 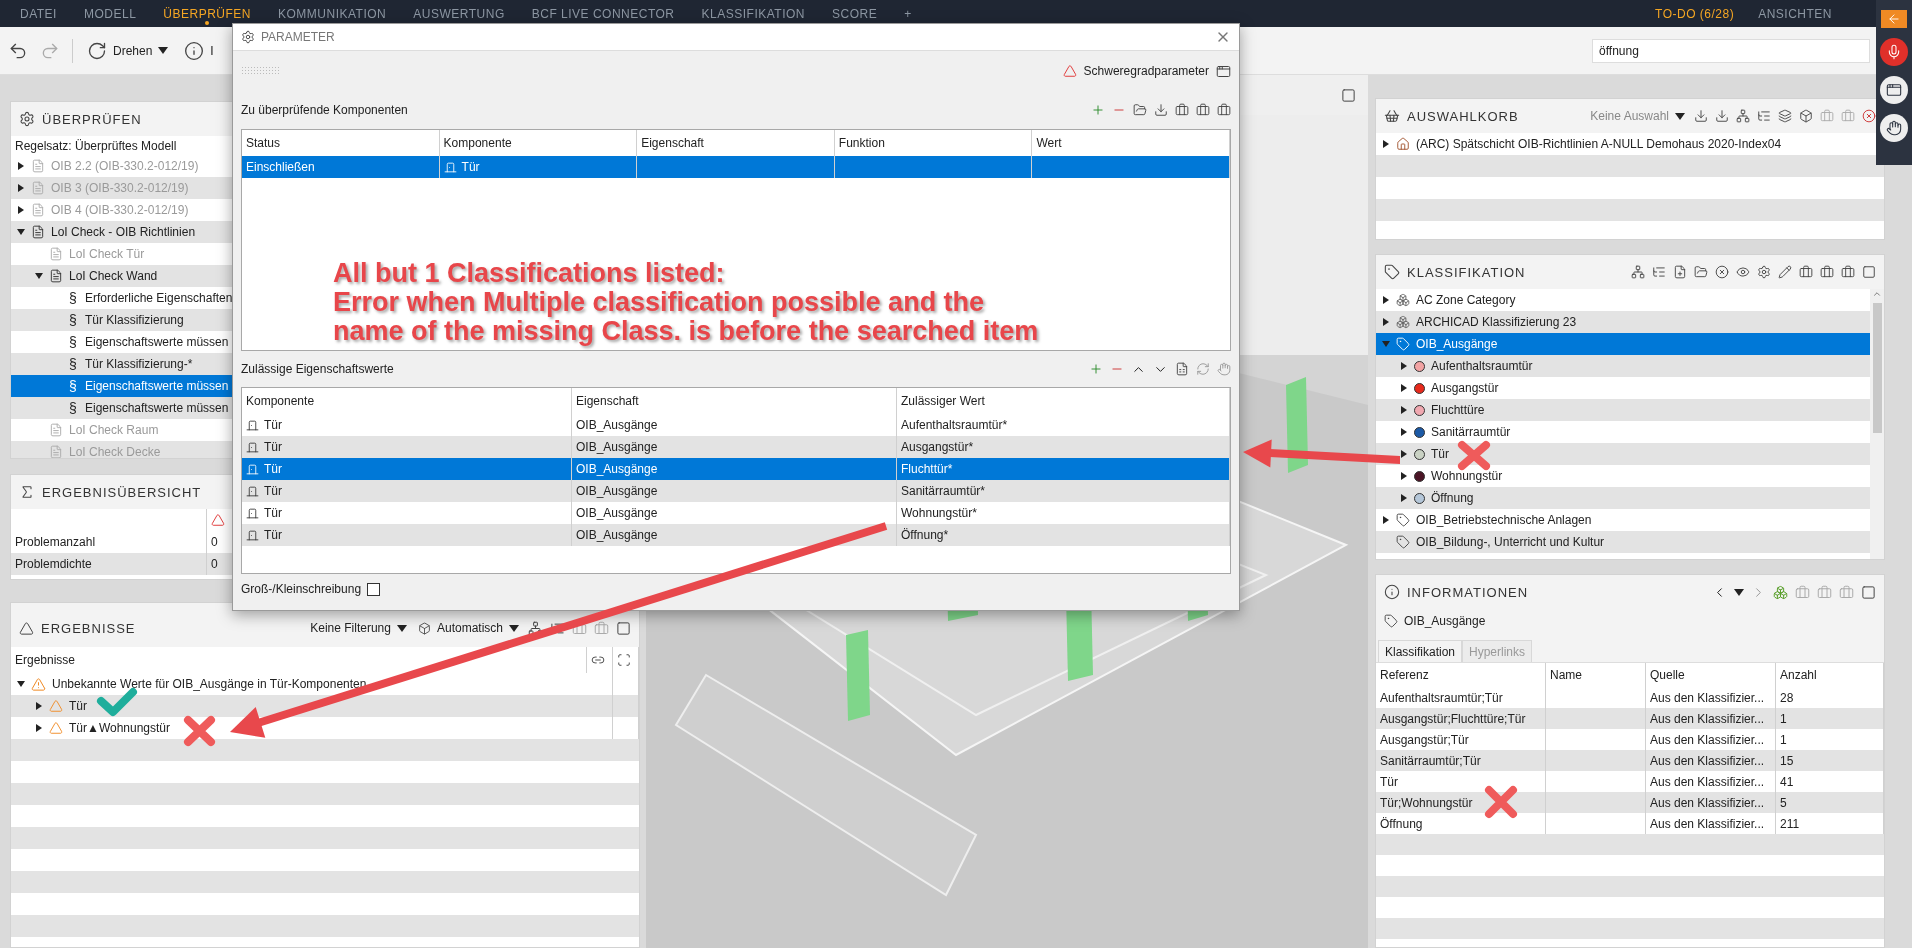 I want to click on tree-item: (ARC) Spätschicht OIB-Richtlinien A-NULL Demohaus 2020-Index04, so click(x=1582, y=144).